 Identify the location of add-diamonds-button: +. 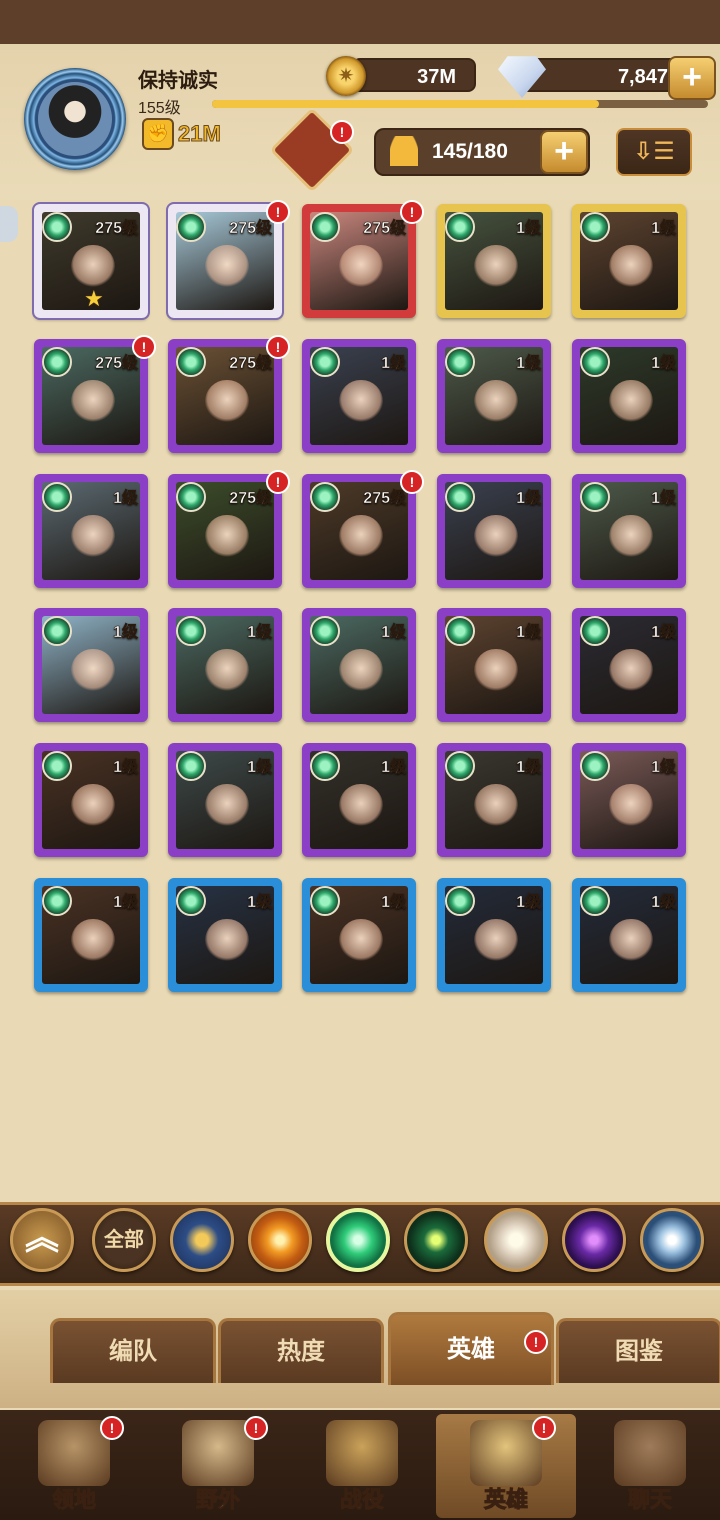
(692, 78).